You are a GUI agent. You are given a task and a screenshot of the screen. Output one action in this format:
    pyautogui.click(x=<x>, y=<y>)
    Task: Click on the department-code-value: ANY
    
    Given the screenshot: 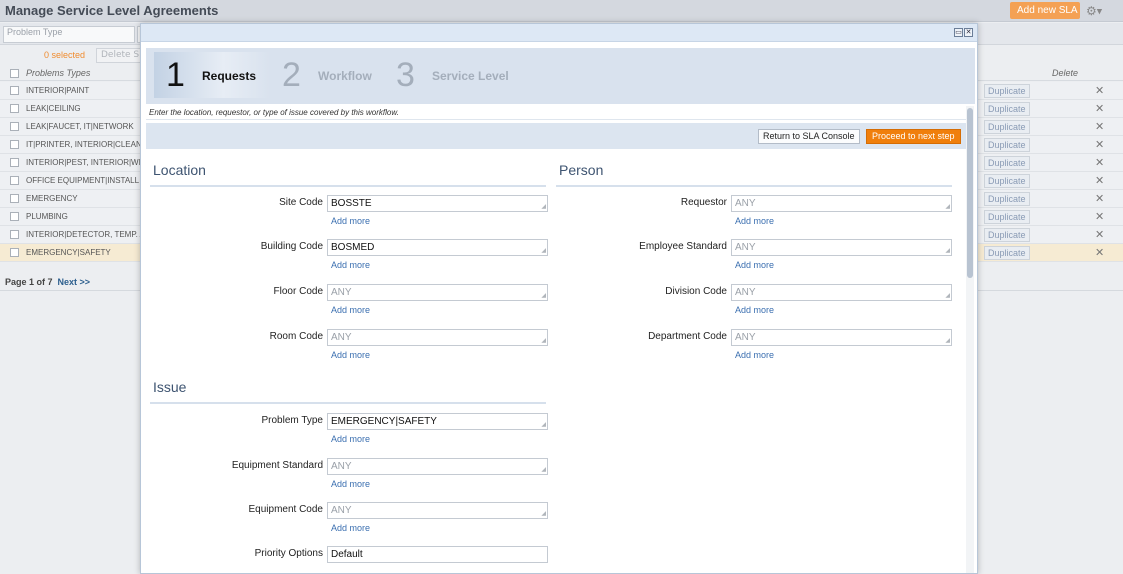 What is the action you would take?
    pyautogui.click(x=745, y=337)
    